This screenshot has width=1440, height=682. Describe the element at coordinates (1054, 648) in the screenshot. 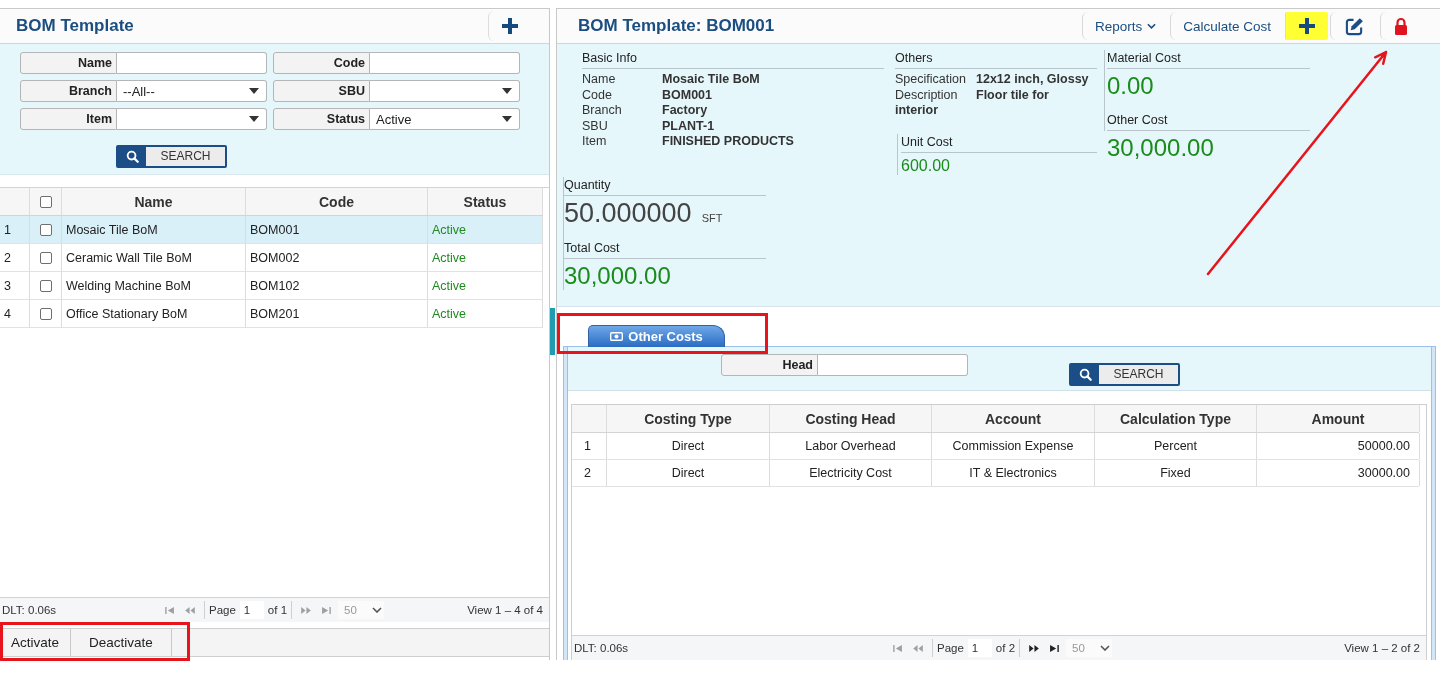

I see `last-page-icon` at that location.